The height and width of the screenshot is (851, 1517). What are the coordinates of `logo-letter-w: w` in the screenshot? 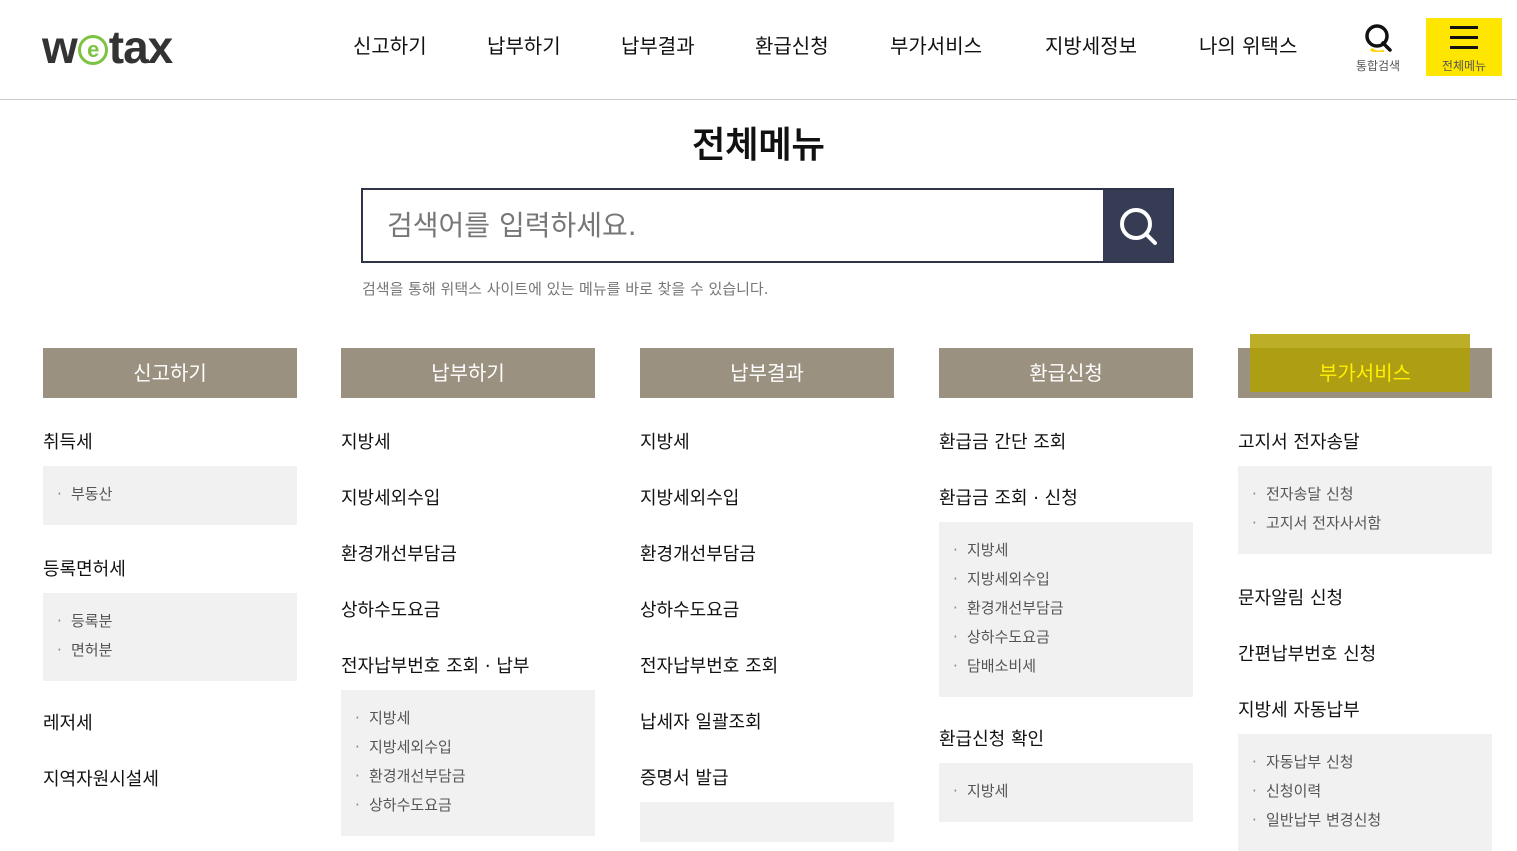 It's located at (60, 47).